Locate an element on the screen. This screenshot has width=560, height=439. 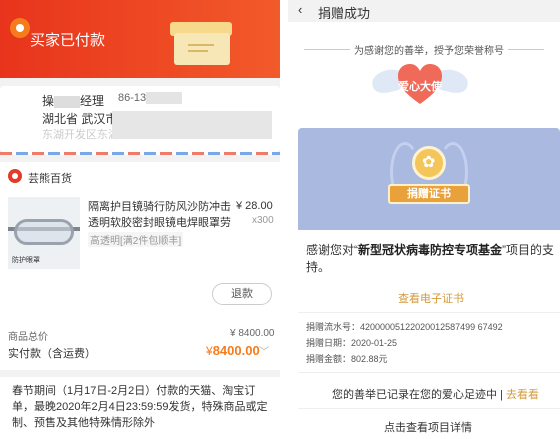
fund-name: 新型冠状病毒防控专项基金 is located at coordinates (430, 250).